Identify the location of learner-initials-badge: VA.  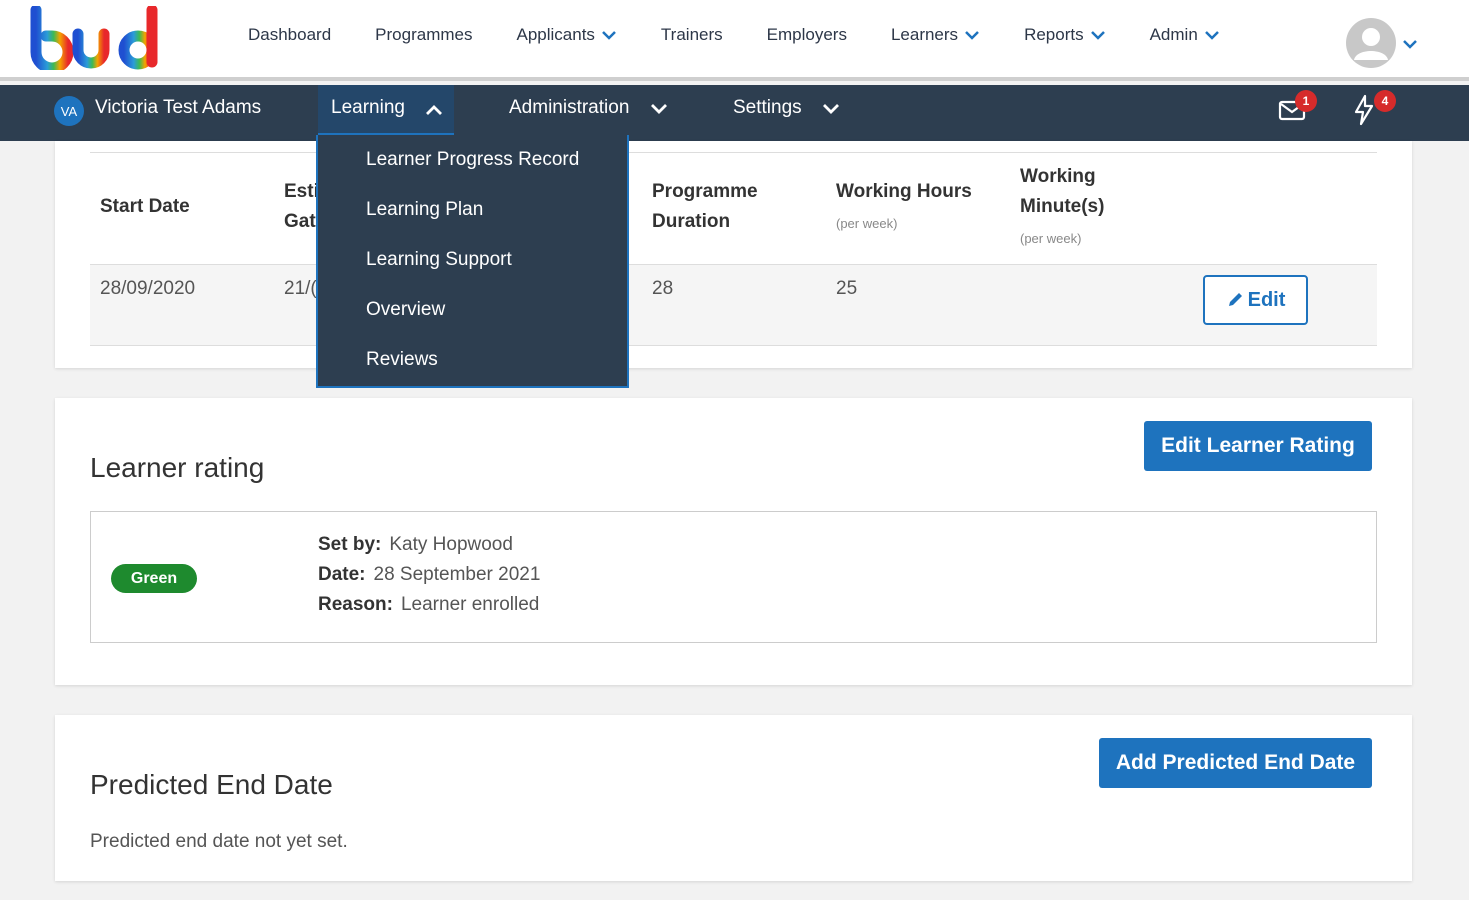
(69, 111).